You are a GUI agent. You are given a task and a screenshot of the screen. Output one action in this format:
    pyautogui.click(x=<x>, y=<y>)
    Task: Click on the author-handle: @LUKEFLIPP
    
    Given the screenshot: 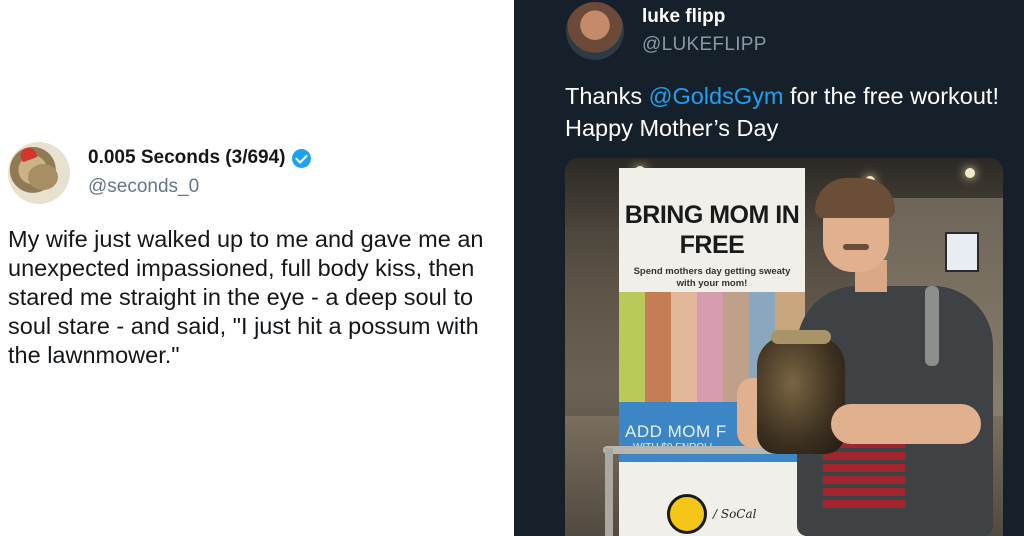 What is the action you would take?
    pyautogui.click(x=704, y=45)
    